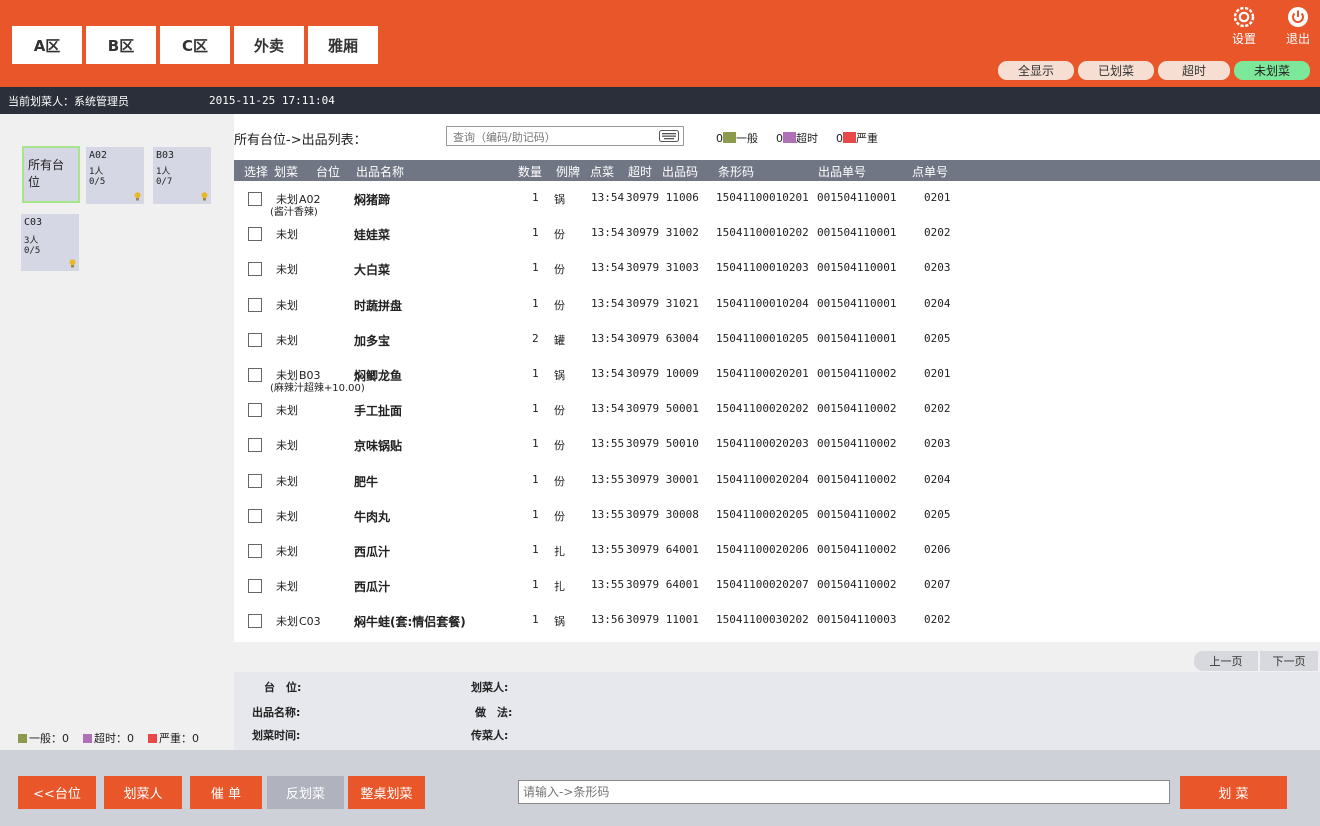 This screenshot has width=1320, height=826. I want to click on row-state: 未划, so click(287, 269).